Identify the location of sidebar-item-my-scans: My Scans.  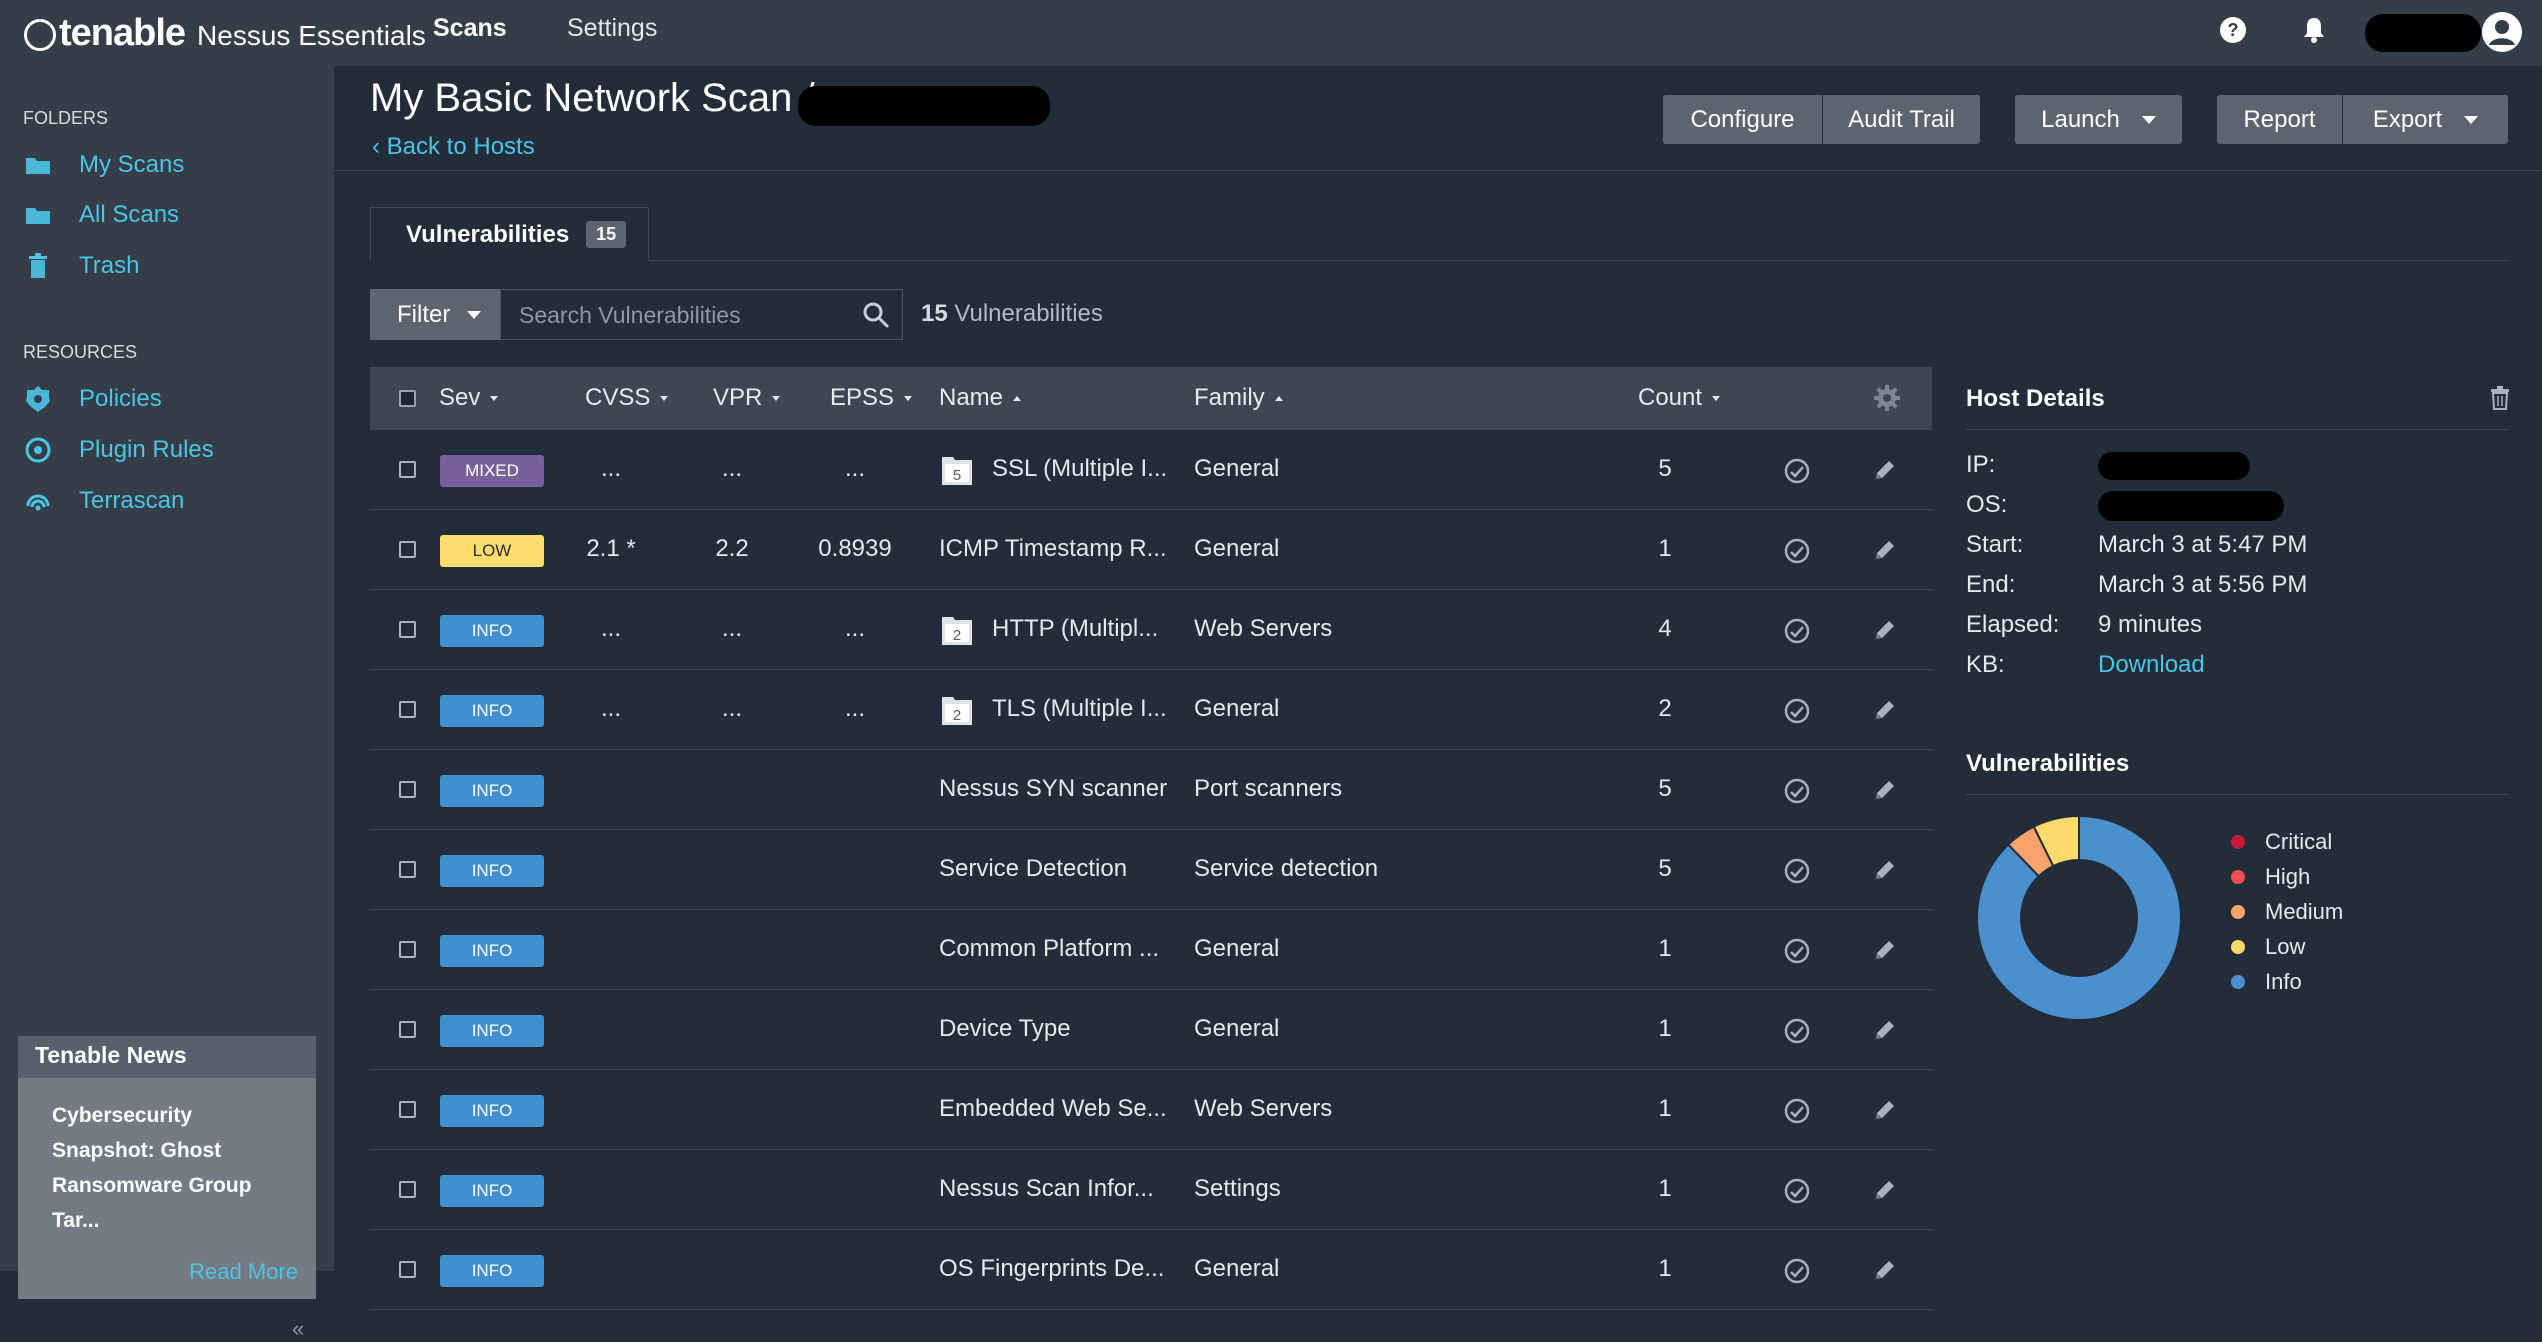
(103, 165).